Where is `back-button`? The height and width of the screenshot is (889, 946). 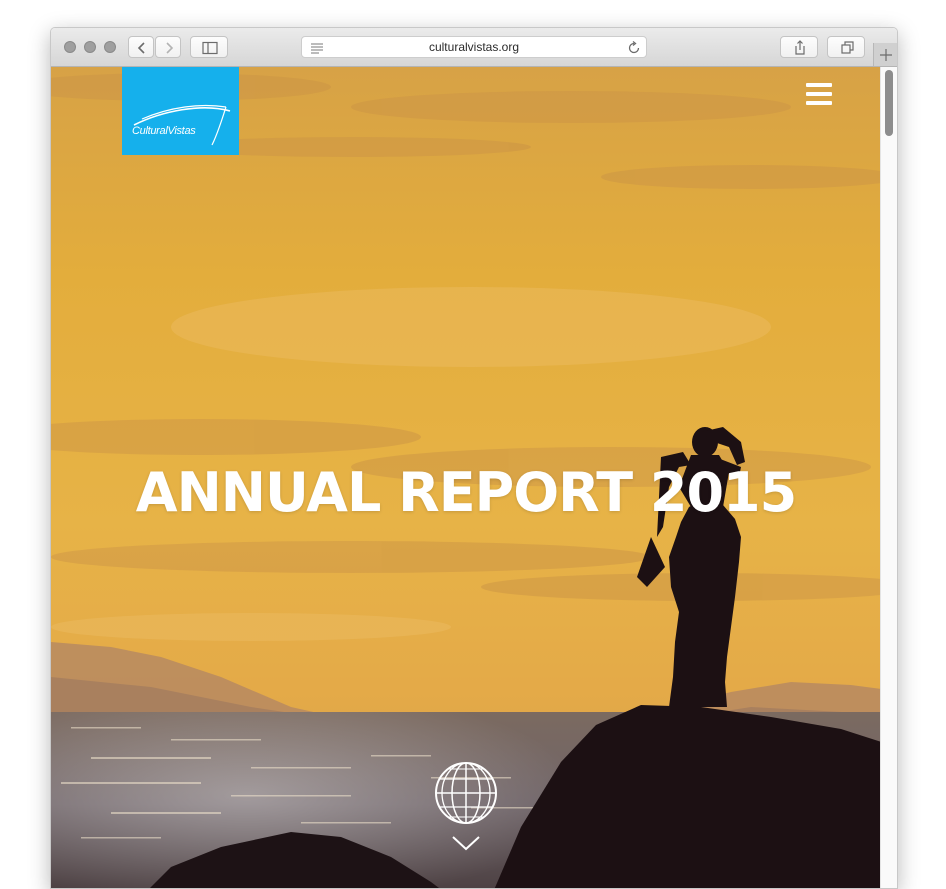
back-button is located at coordinates (141, 47).